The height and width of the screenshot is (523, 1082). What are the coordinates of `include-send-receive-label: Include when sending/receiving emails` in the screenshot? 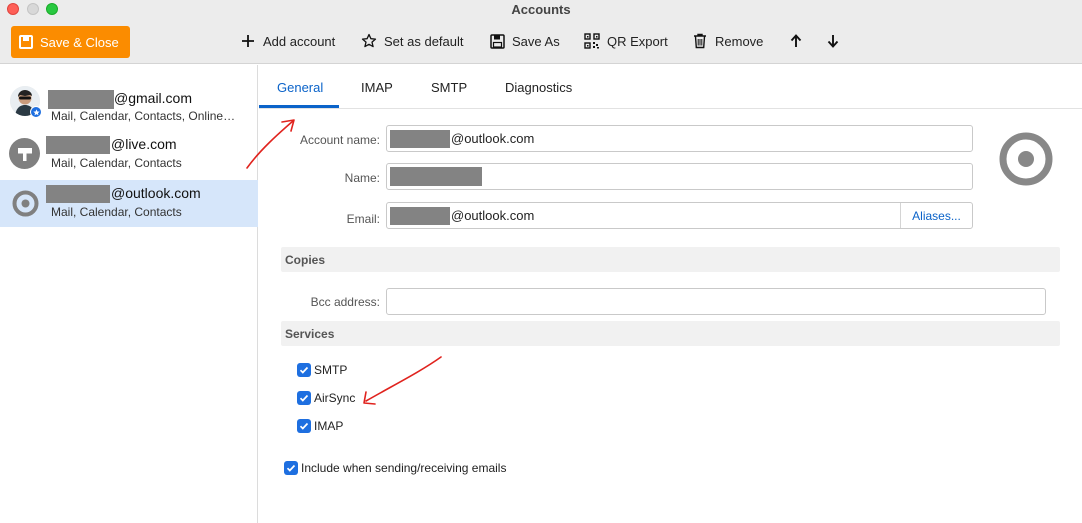 It's located at (404, 468).